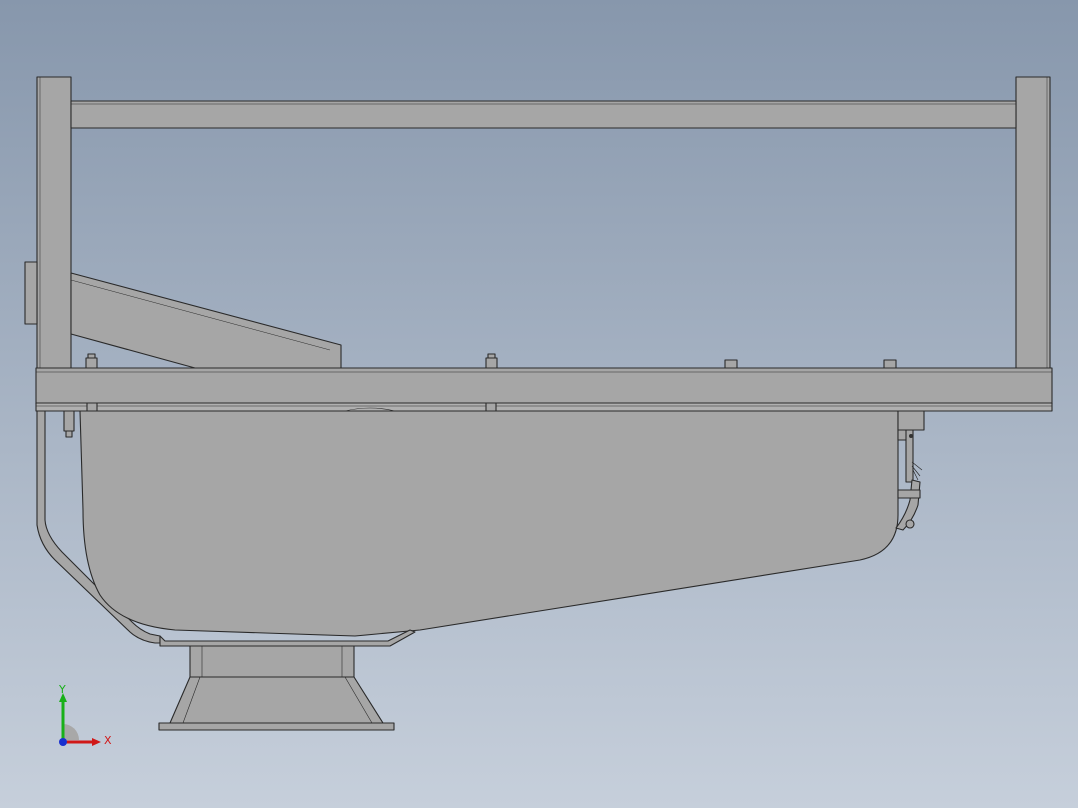 The image size is (1078, 808). I want to click on outlet-funnel, so click(276, 688).